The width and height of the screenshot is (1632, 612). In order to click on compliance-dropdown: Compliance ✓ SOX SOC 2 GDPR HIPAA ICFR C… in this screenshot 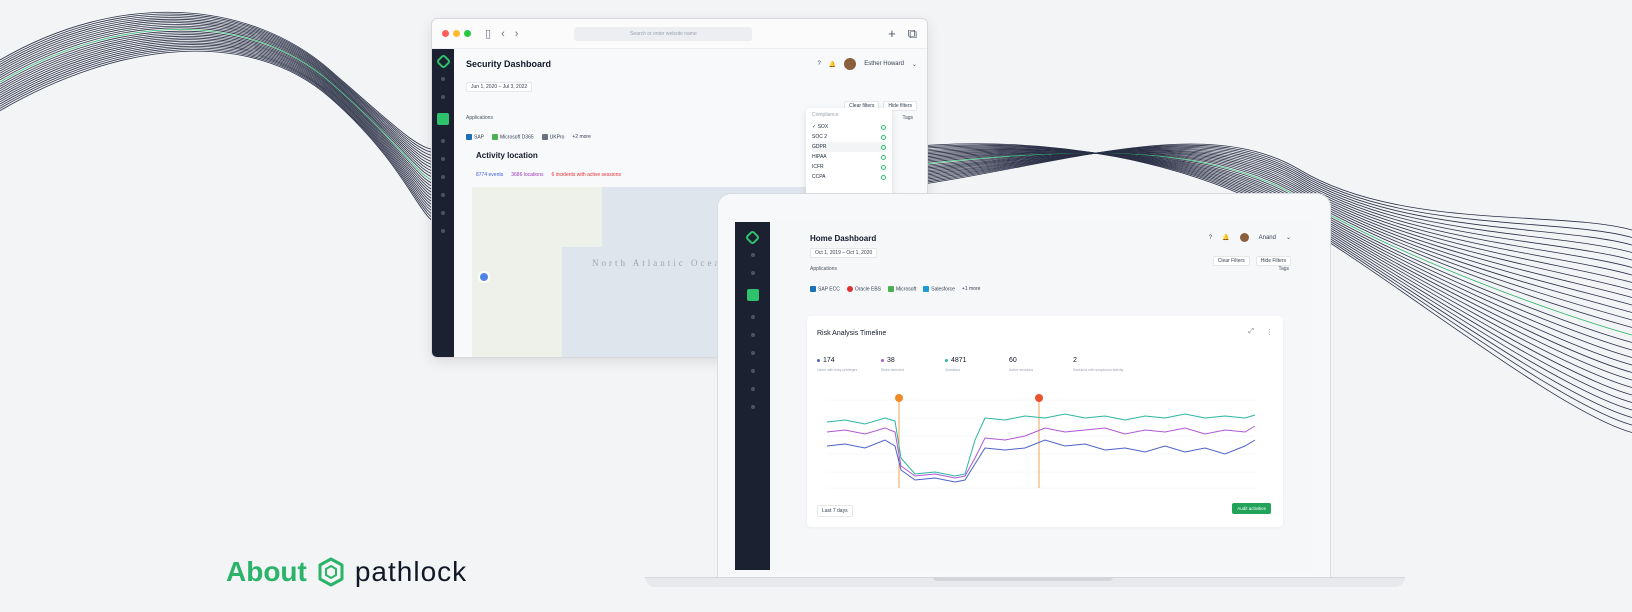, I will do `click(849, 153)`.